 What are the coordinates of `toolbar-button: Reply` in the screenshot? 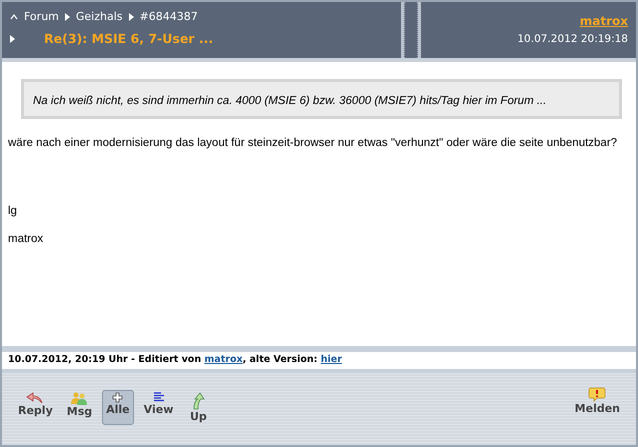 It's located at (35, 407).